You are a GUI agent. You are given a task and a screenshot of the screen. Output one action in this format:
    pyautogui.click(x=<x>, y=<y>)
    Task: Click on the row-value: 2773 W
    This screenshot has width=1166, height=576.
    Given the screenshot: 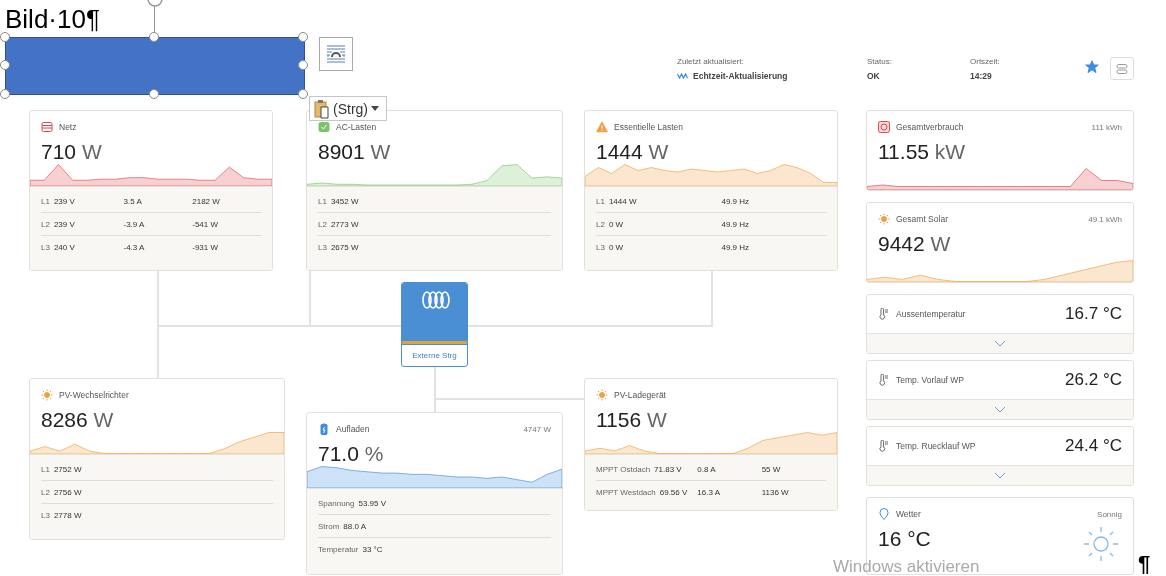 What is the action you would take?
    pyautogui.click(x=344, y=224)
    